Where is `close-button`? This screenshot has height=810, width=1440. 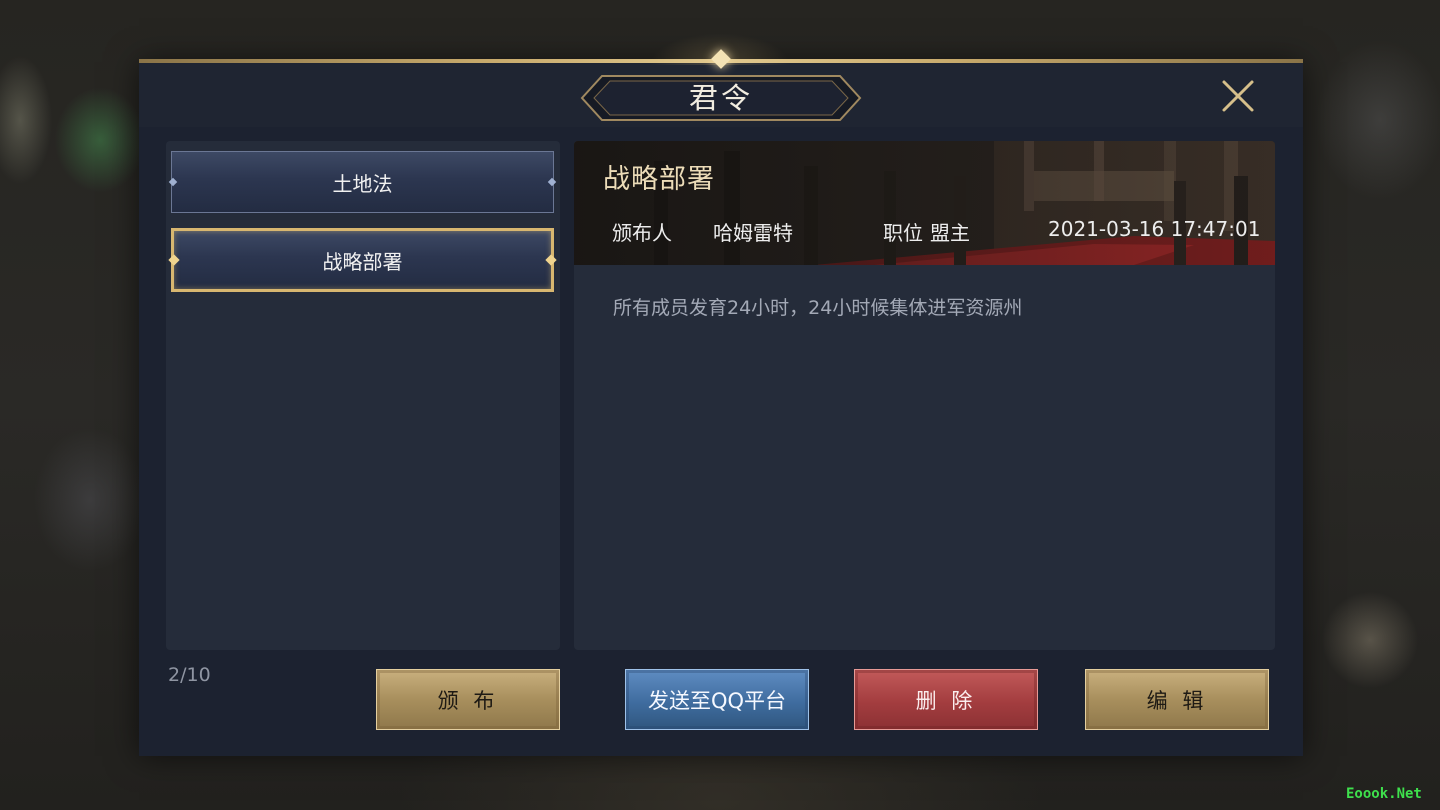
close-button is located at coordinates (1238, 96).